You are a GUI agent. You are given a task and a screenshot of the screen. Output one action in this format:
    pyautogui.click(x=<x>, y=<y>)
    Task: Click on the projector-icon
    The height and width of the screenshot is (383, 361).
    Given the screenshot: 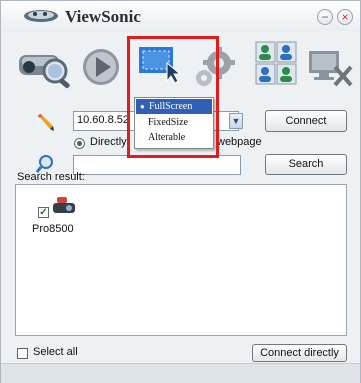 What is the action you would take?
    pyautogui.click(x=64, y=205)
    